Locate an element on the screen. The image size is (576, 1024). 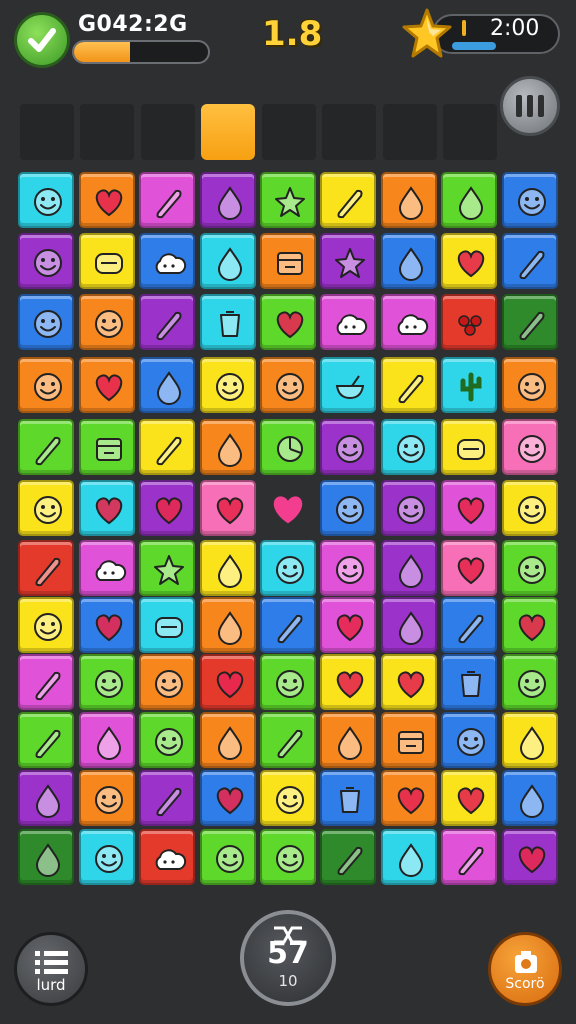
menu-button is located at coordinates (51, 969).